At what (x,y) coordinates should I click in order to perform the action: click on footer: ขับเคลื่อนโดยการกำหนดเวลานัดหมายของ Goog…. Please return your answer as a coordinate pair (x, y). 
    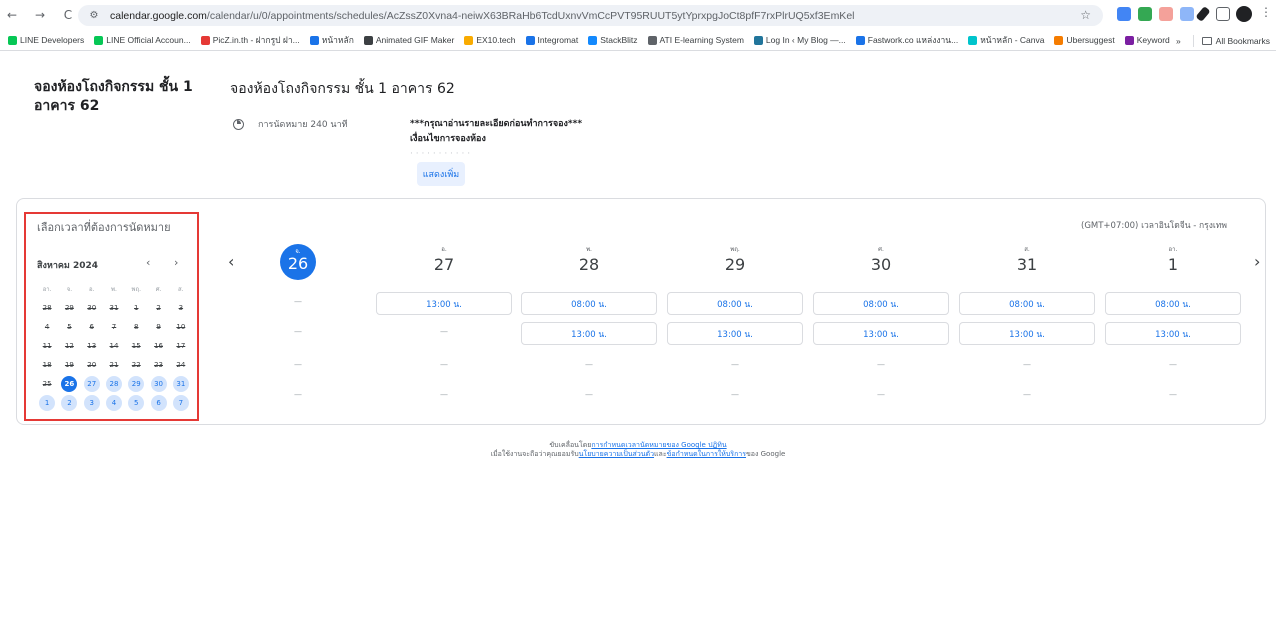
    Looking at the image, I should click on (638, 450).